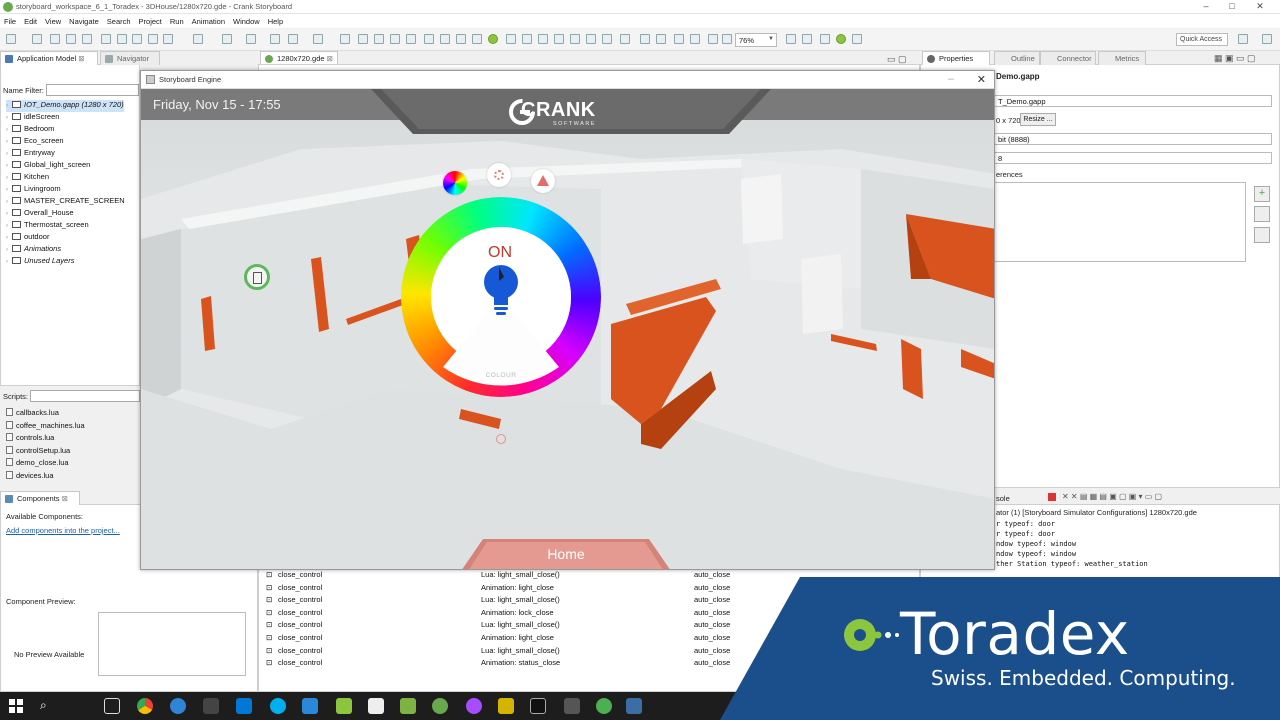 The image size is (1280, 720). What do you see at coordinates (92, 90) in the screenshot?
I see `name-filter-input` at bounding box center [92, 90].